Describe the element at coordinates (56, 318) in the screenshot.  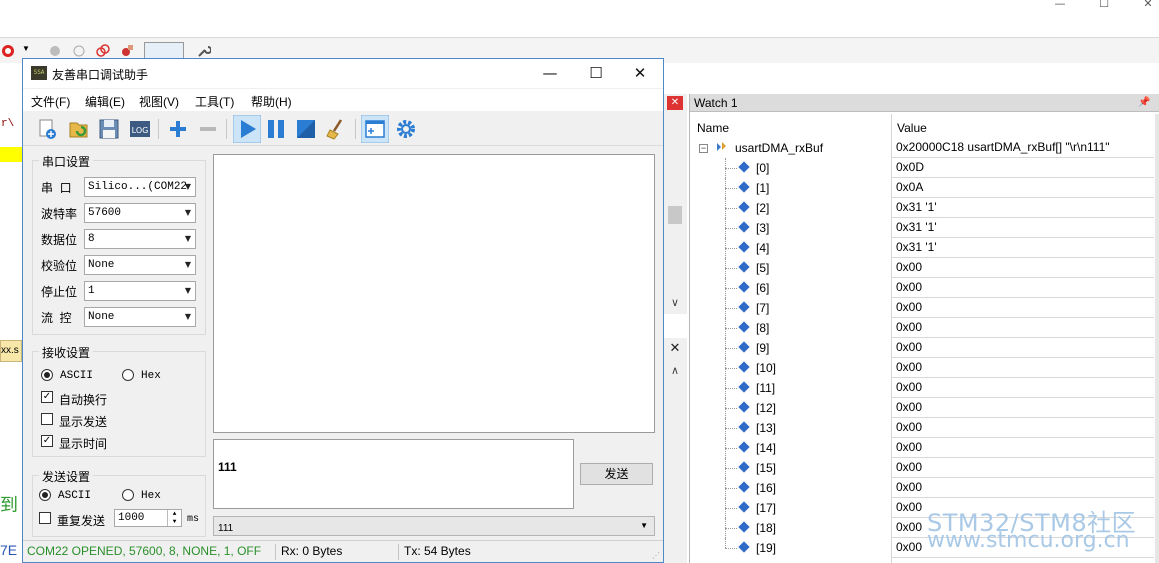
I see `flowcontrol-label: 流 控` at that location.